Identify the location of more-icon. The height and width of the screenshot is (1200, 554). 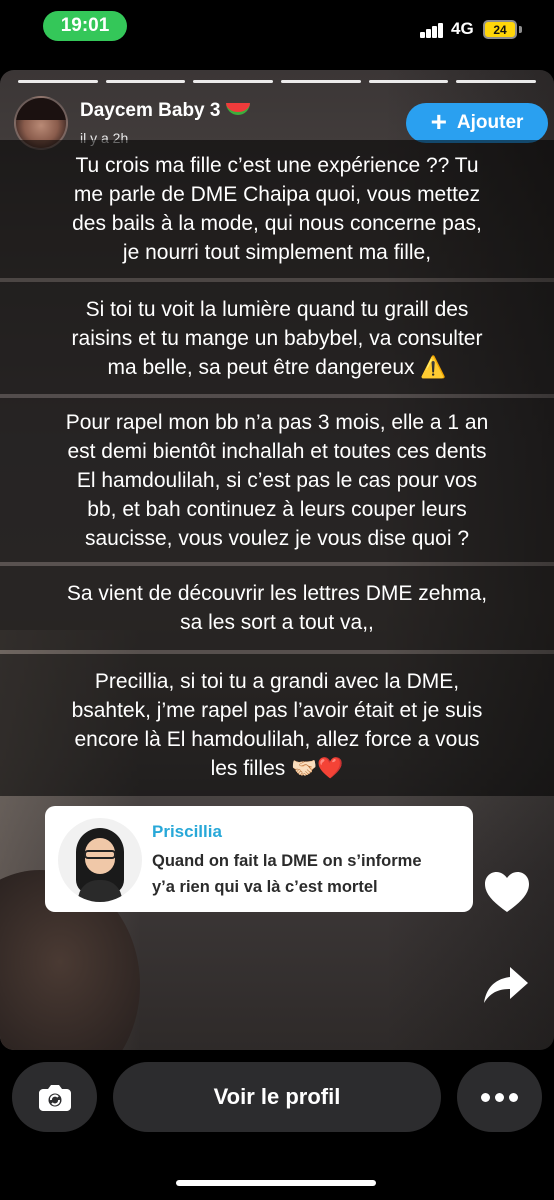
(499, 1097).